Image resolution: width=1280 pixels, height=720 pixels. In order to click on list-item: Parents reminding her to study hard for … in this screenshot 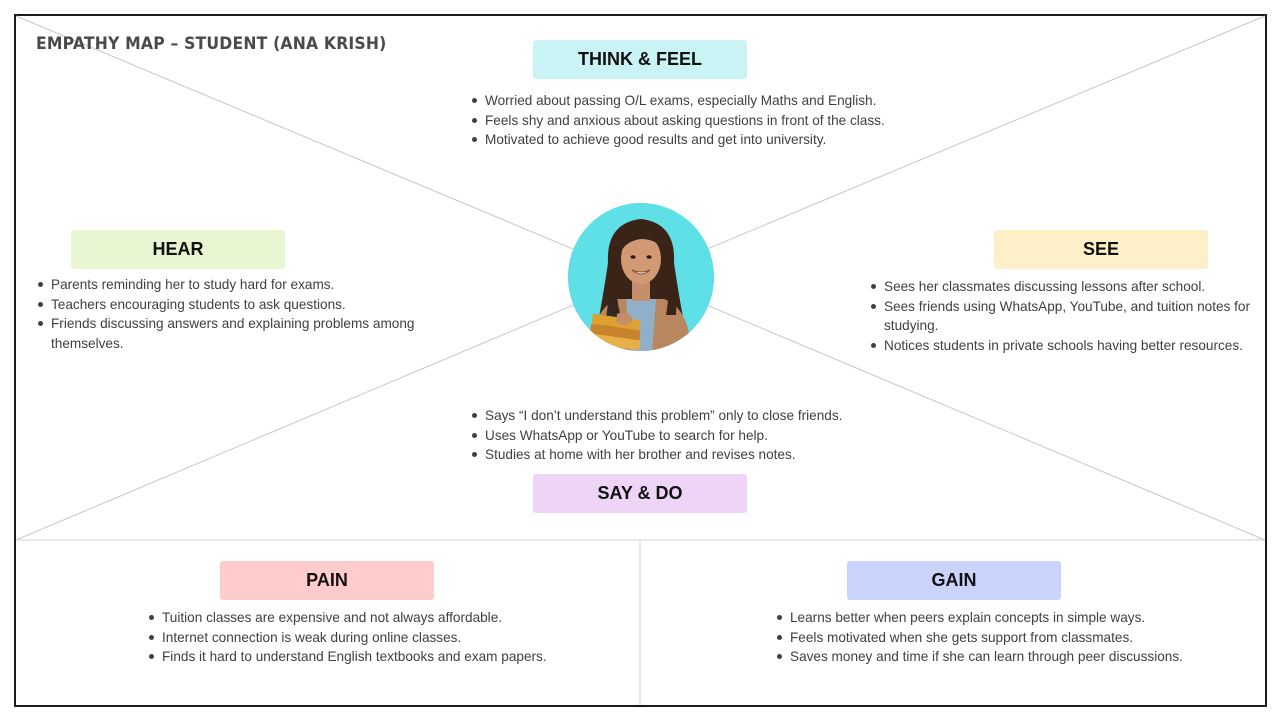, I will do `click(241, 285)`.